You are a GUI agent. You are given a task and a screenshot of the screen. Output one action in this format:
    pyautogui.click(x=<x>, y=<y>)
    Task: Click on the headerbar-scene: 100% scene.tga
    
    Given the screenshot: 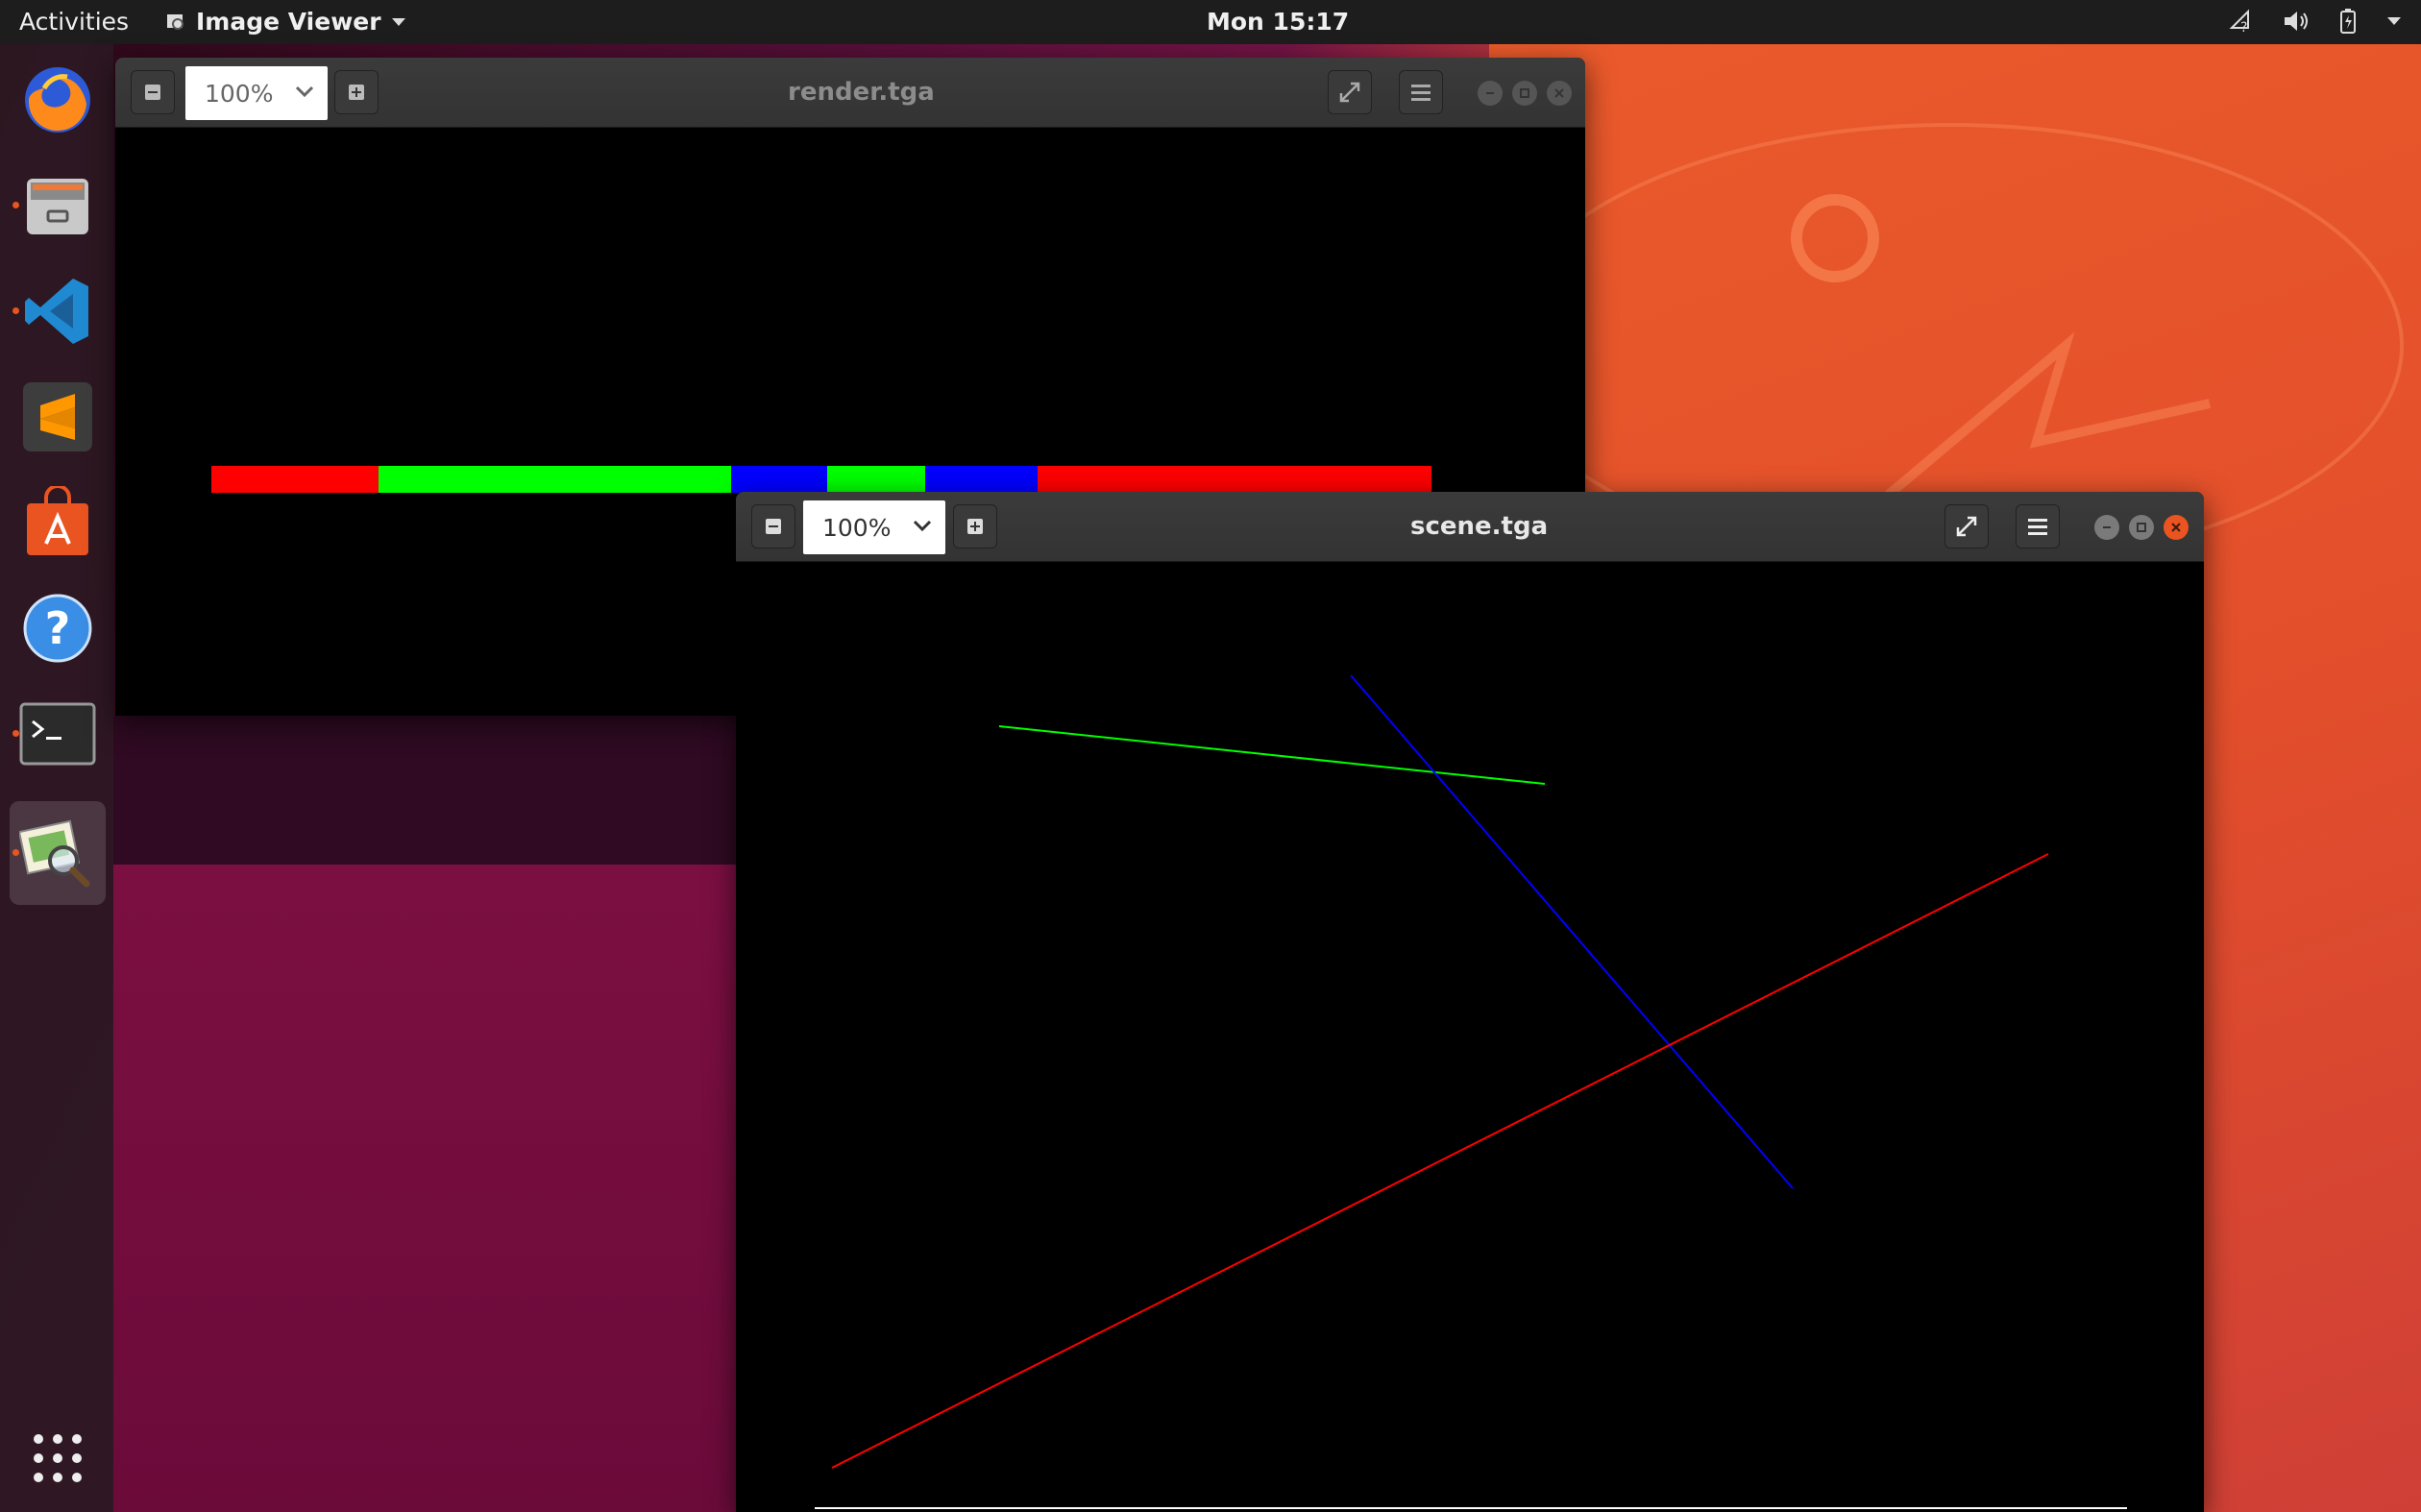 What is the action you would take?
    pyautogui.click(x=1470, y=527)
    